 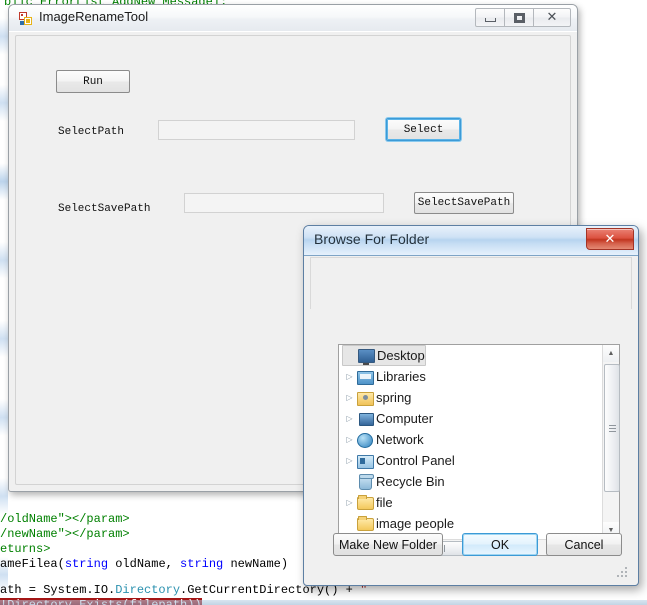 What do you see at coordinates (464, 203) in the screenshot?
I see `select-save-path-button: SelectSavePath` at bounding box center [464, 203].